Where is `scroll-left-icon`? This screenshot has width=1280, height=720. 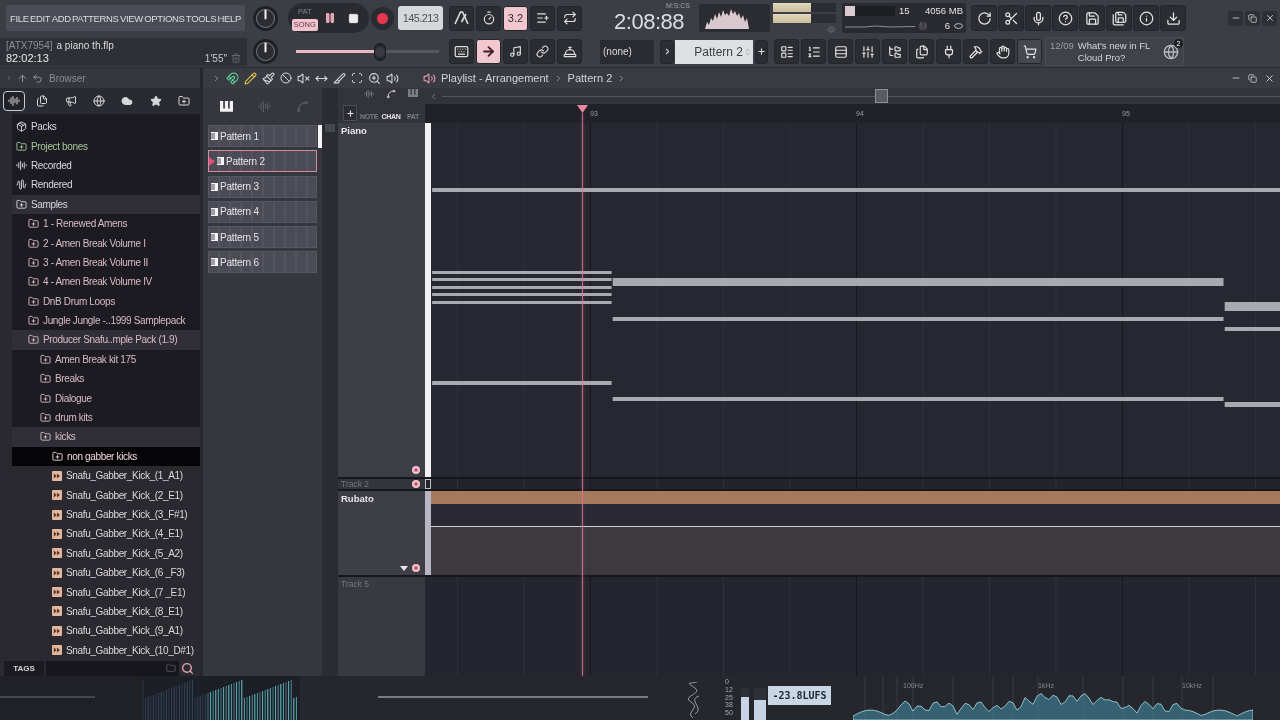 scroll-left-icon is located at coordinates (433, 96).